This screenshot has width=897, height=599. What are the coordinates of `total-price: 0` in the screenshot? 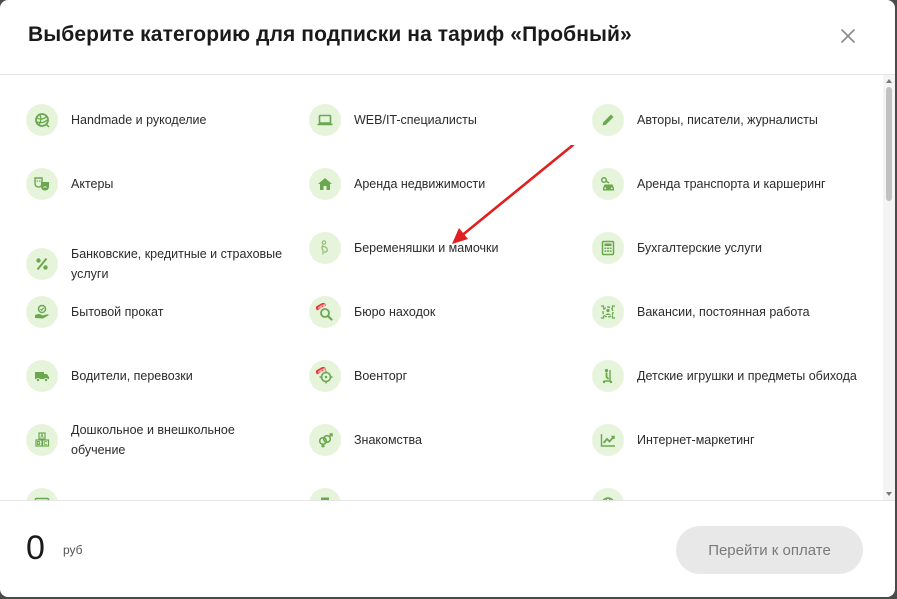 It's located at (35, 548).